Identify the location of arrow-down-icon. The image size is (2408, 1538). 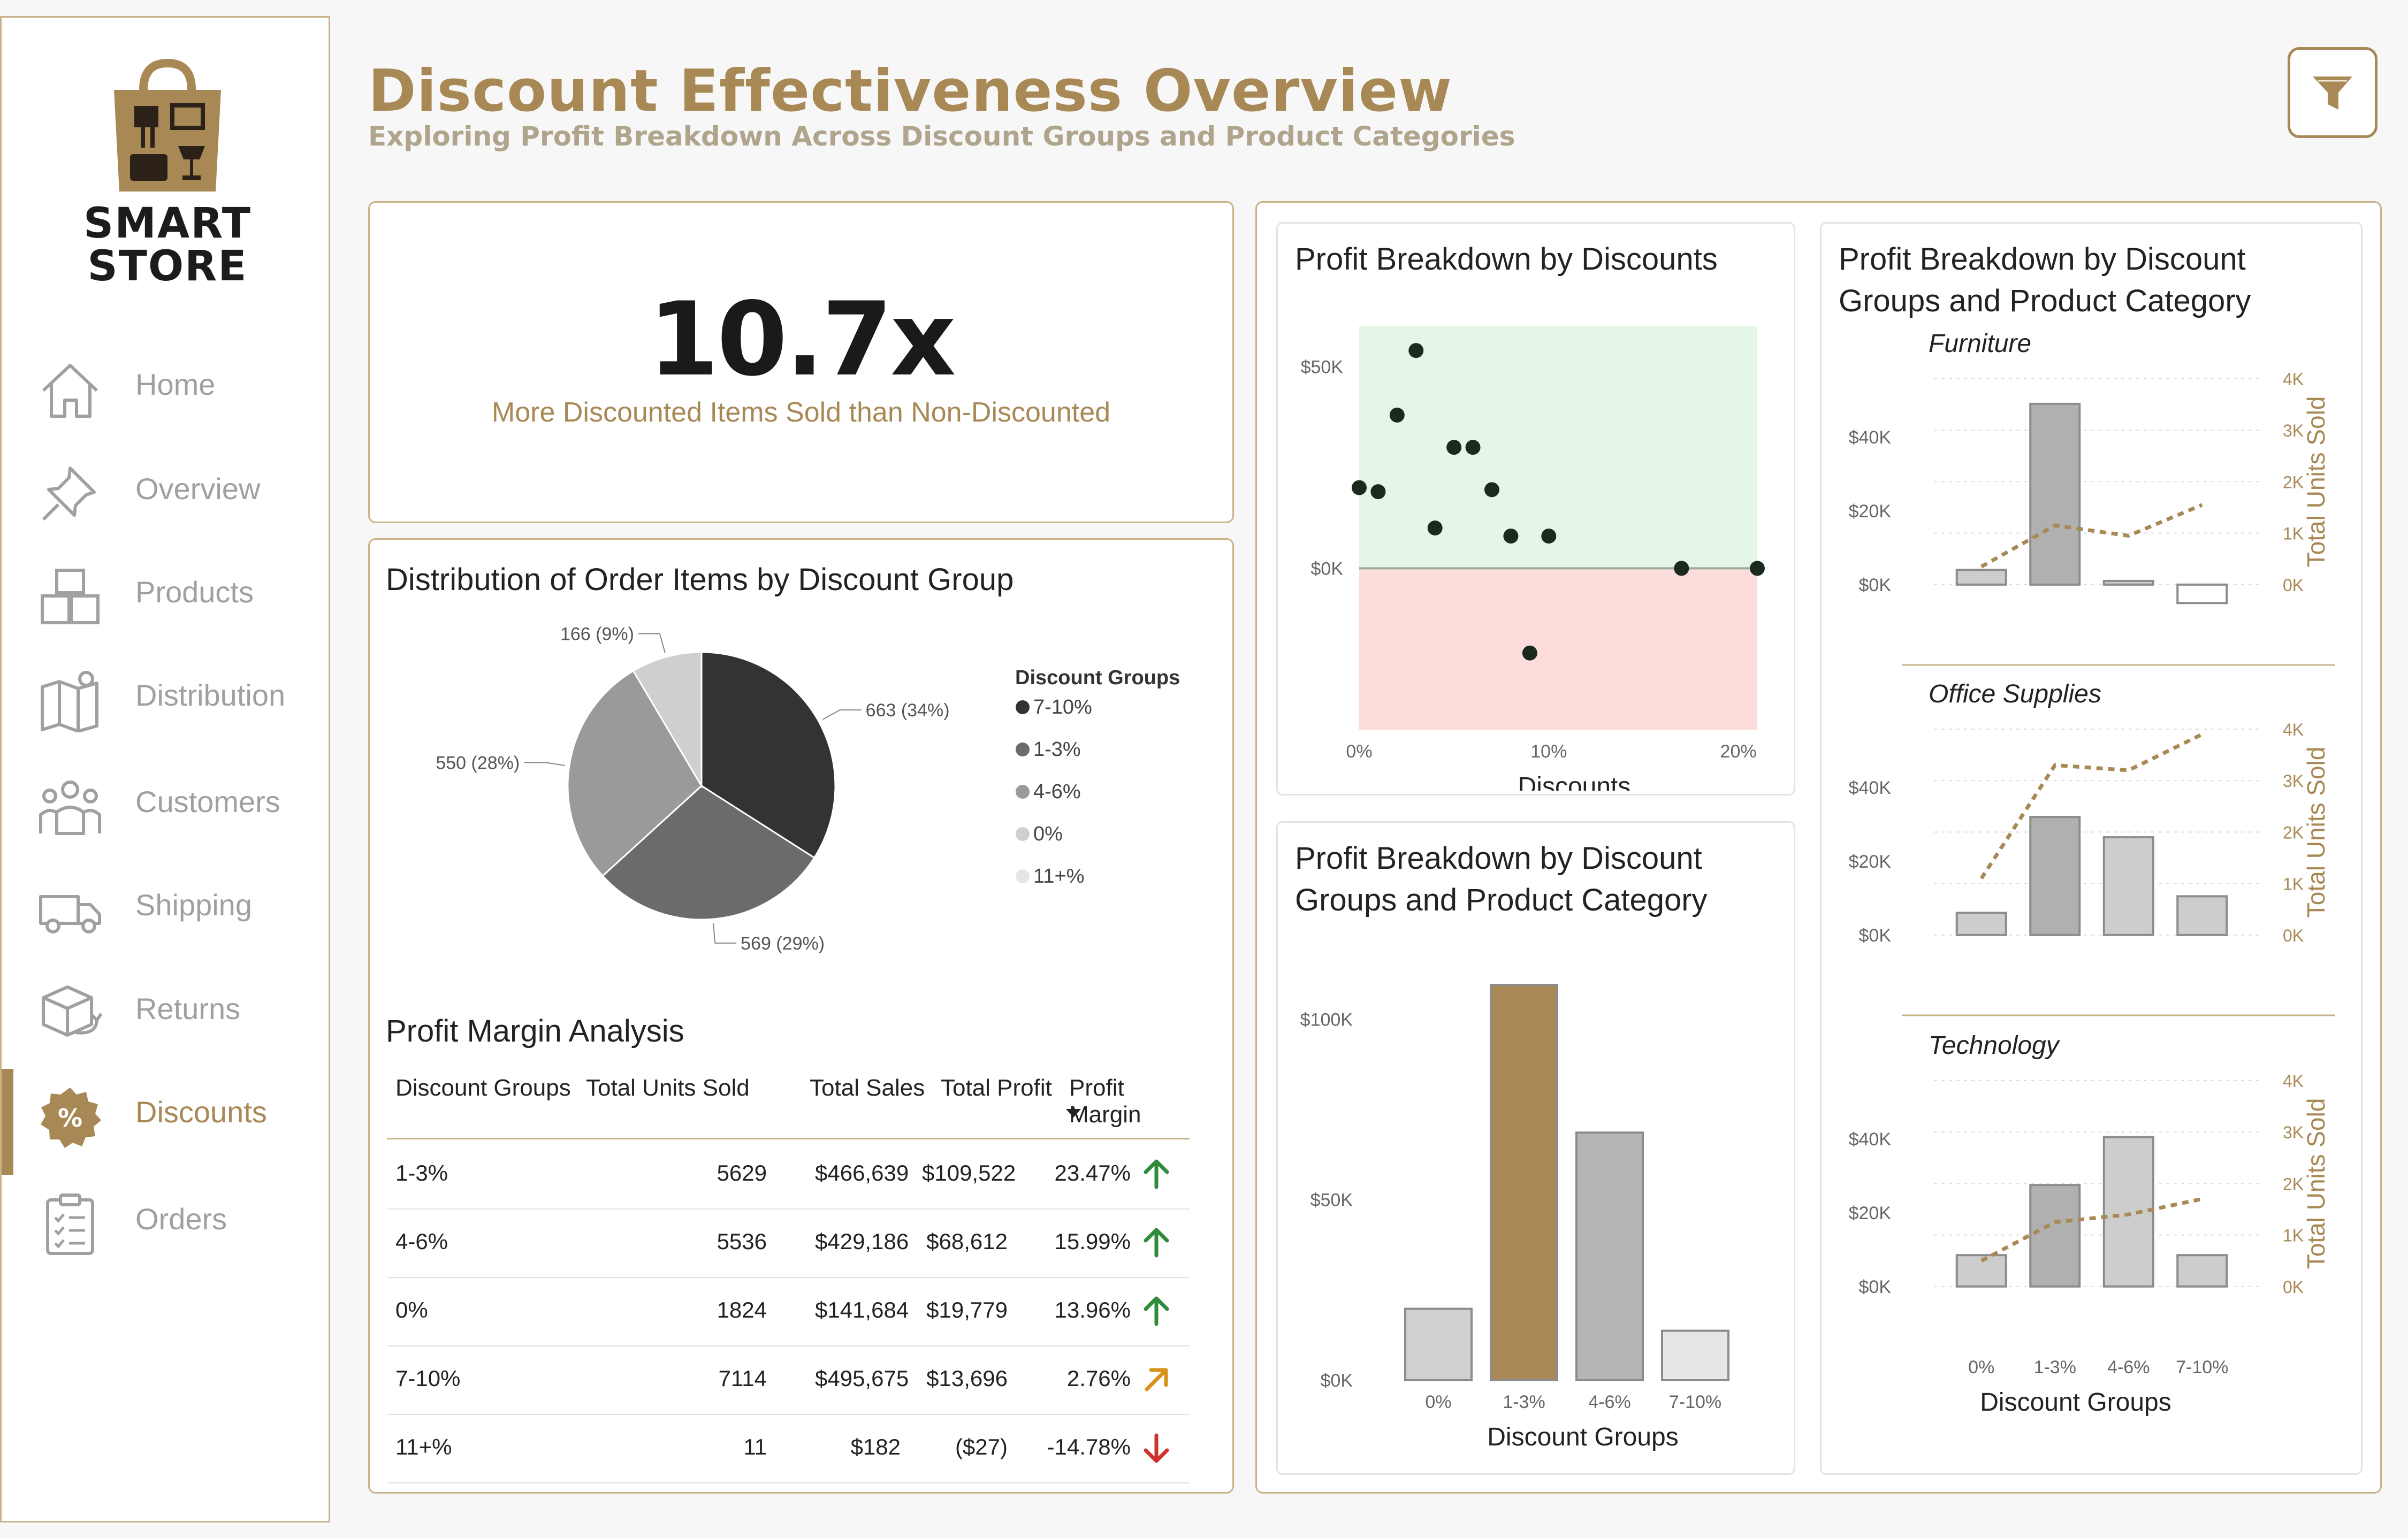
(1156, 1448).